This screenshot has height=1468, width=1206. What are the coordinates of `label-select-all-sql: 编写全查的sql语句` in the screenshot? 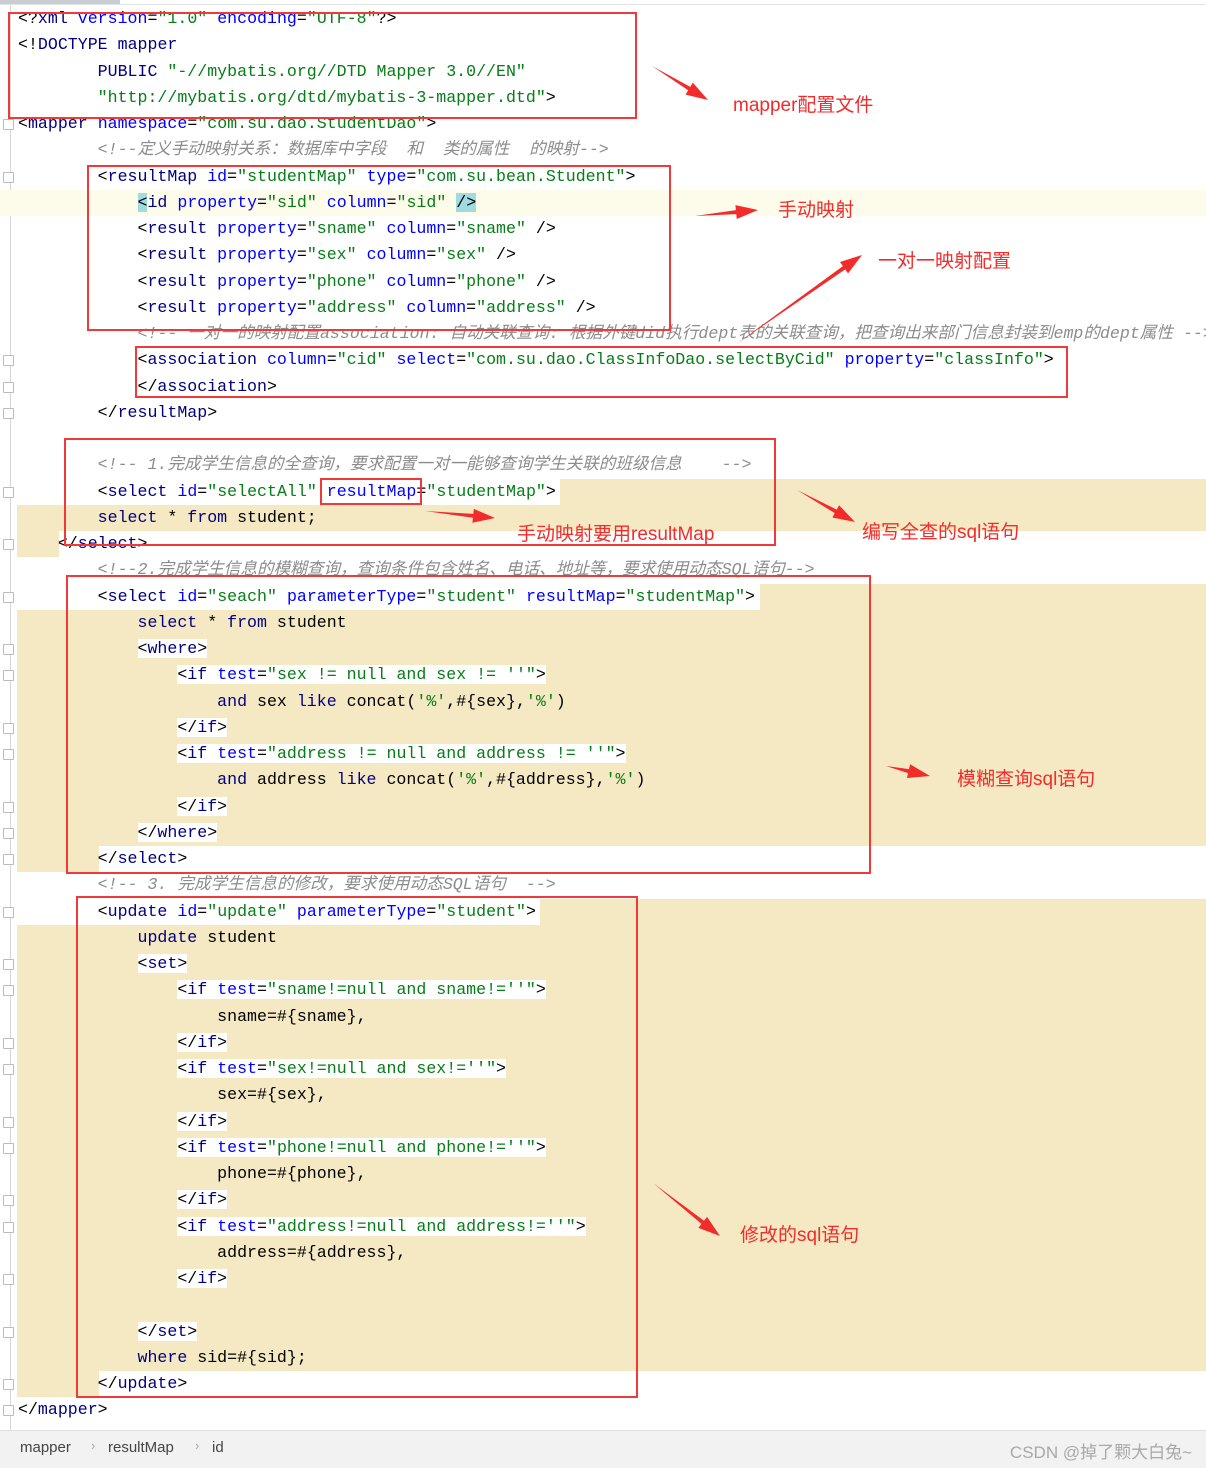 It's located at (941, 532).